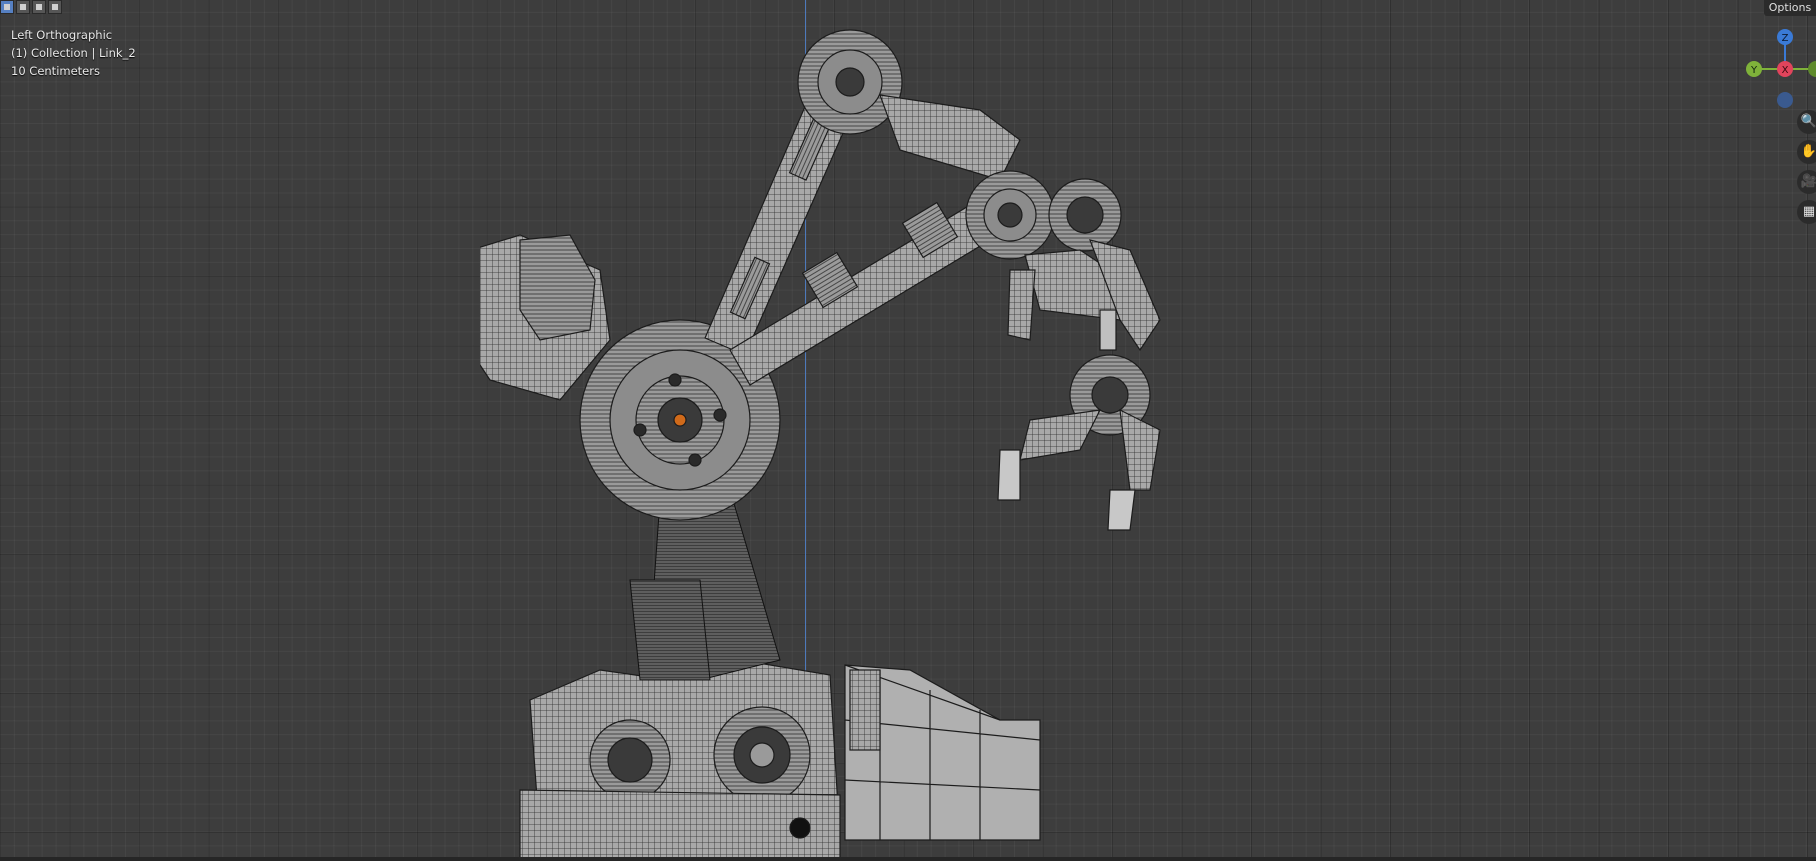 Image resolution: width=1816 pixels, height=861 pixels. I want to click on gizmo-neg-y-icon, so click(1812, 69).